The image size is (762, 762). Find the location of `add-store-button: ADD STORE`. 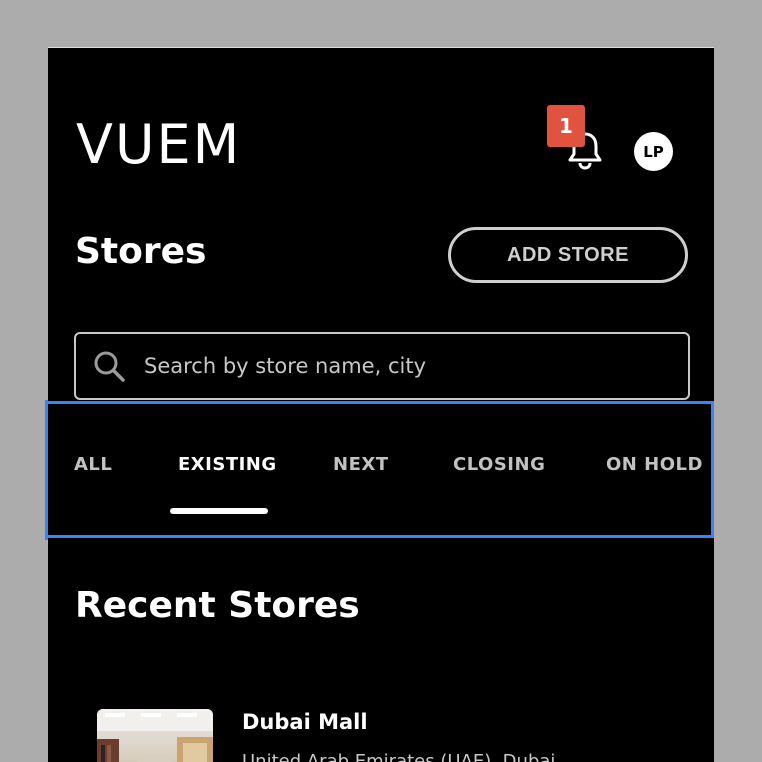

add-store-button: ADD STORE is located at coordinates (568, 255).